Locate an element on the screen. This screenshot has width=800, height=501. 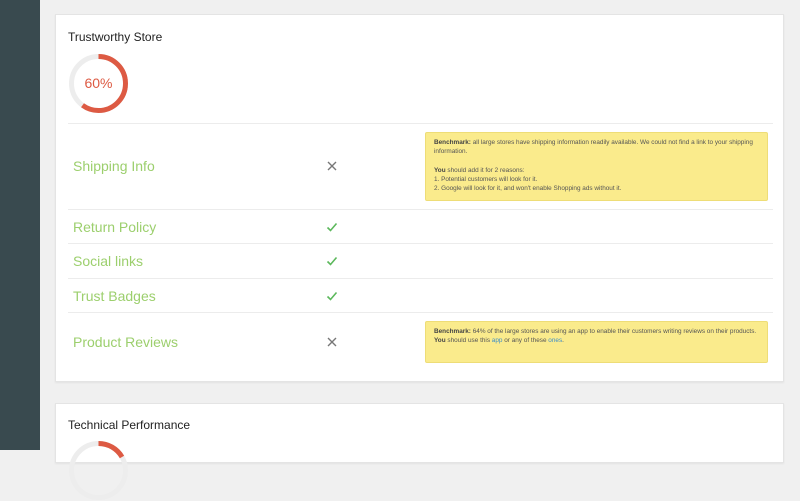
card-title: Technical Performance is located at coordinates (129, 425).